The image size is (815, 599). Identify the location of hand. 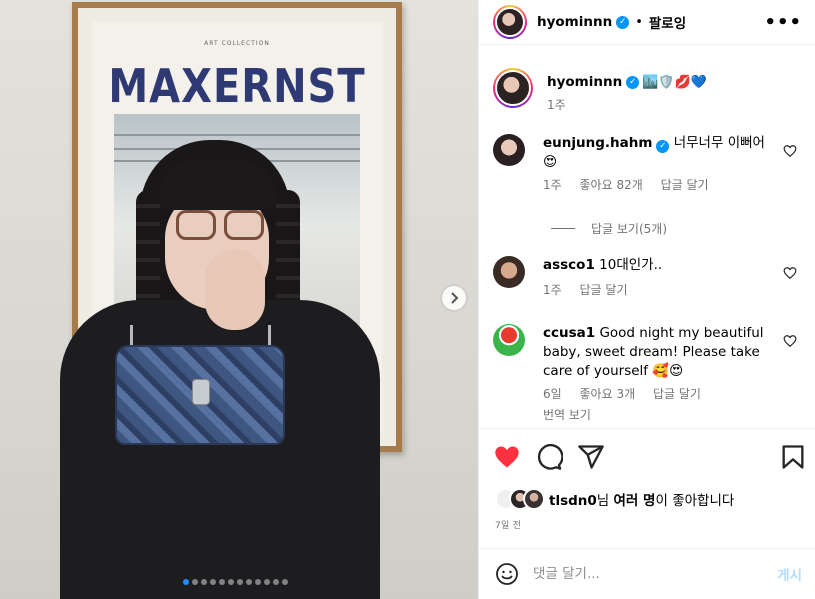
(235, 290).